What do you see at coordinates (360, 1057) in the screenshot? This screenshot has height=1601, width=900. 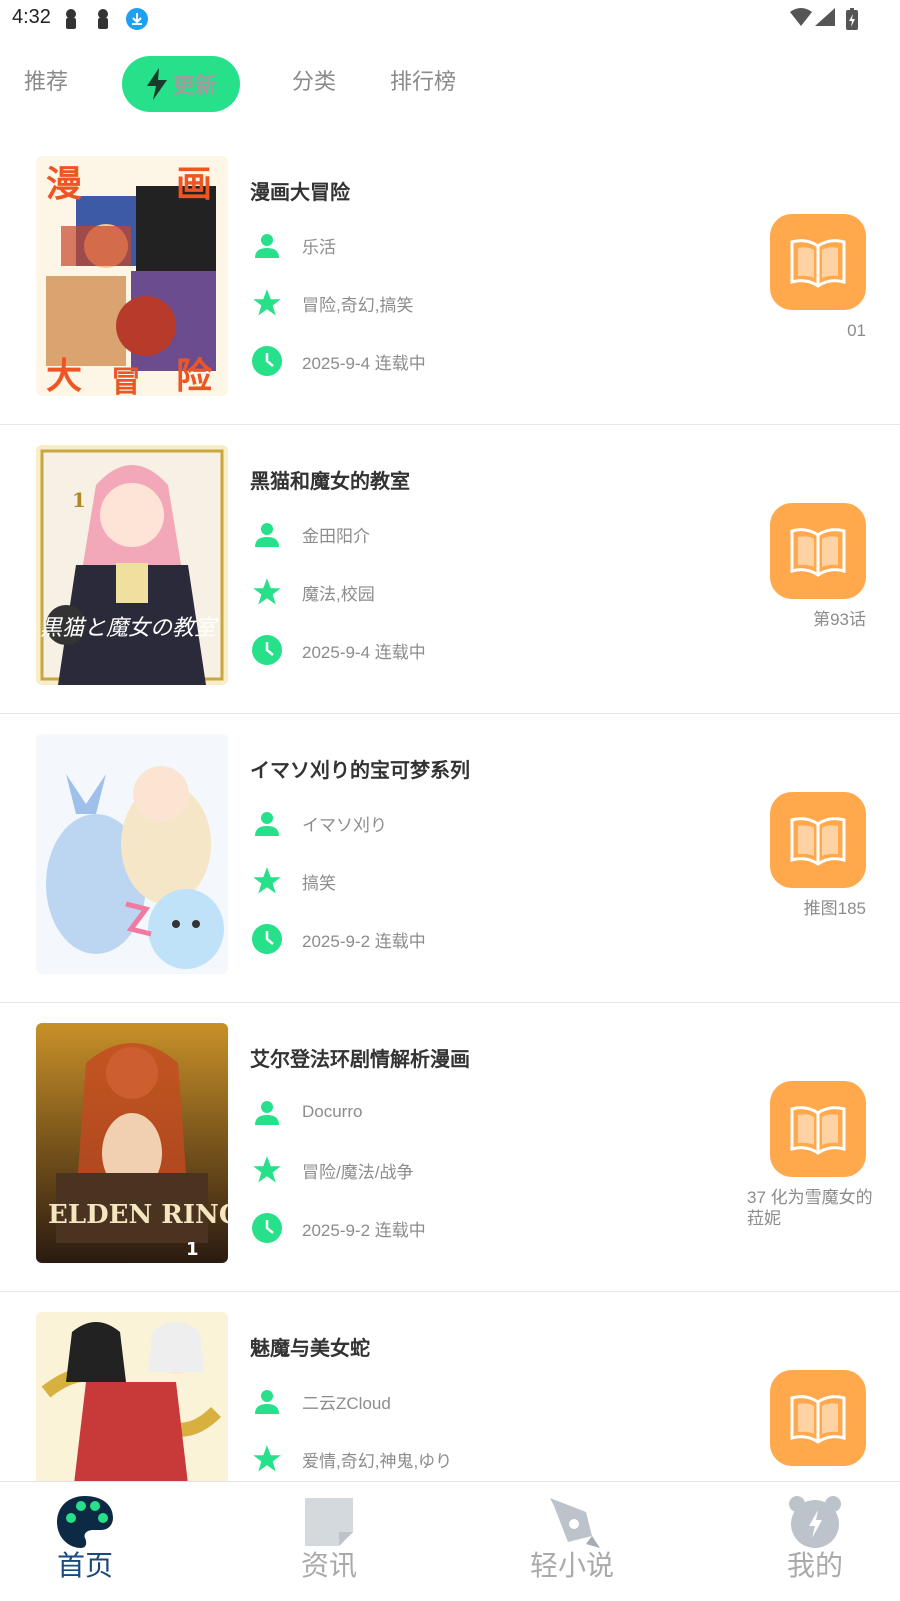 I see `comic-title: 艾尔登法环剧情解析漫画` at bounding box center [360, 1057].